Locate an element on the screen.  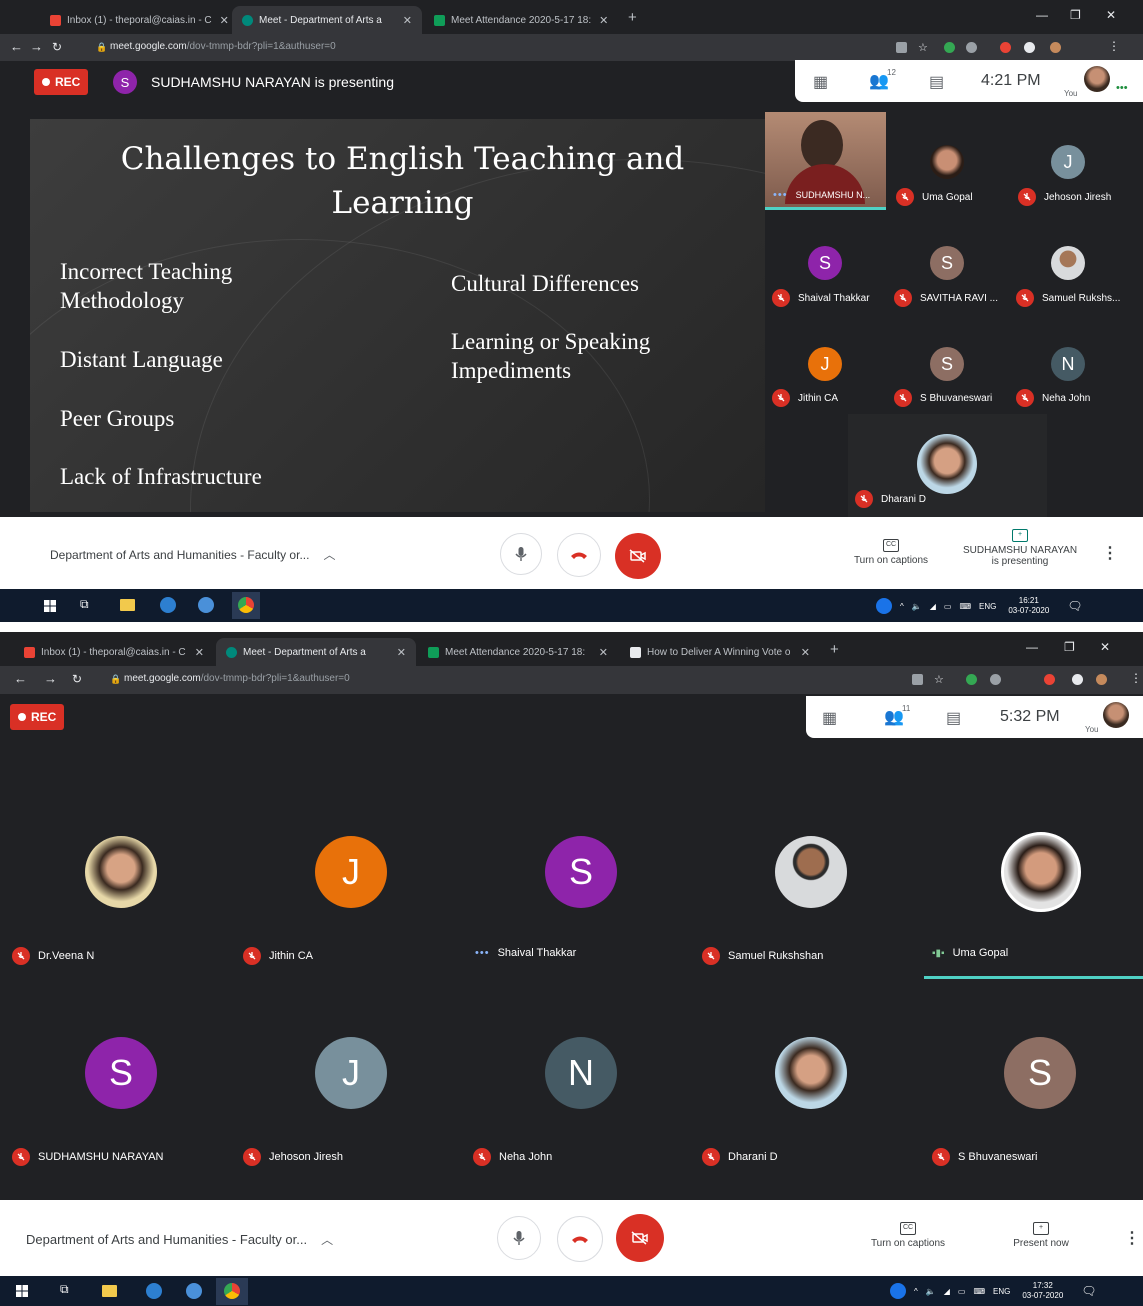
more-dots-icon: ••• is located at coordinates (1122, 88).